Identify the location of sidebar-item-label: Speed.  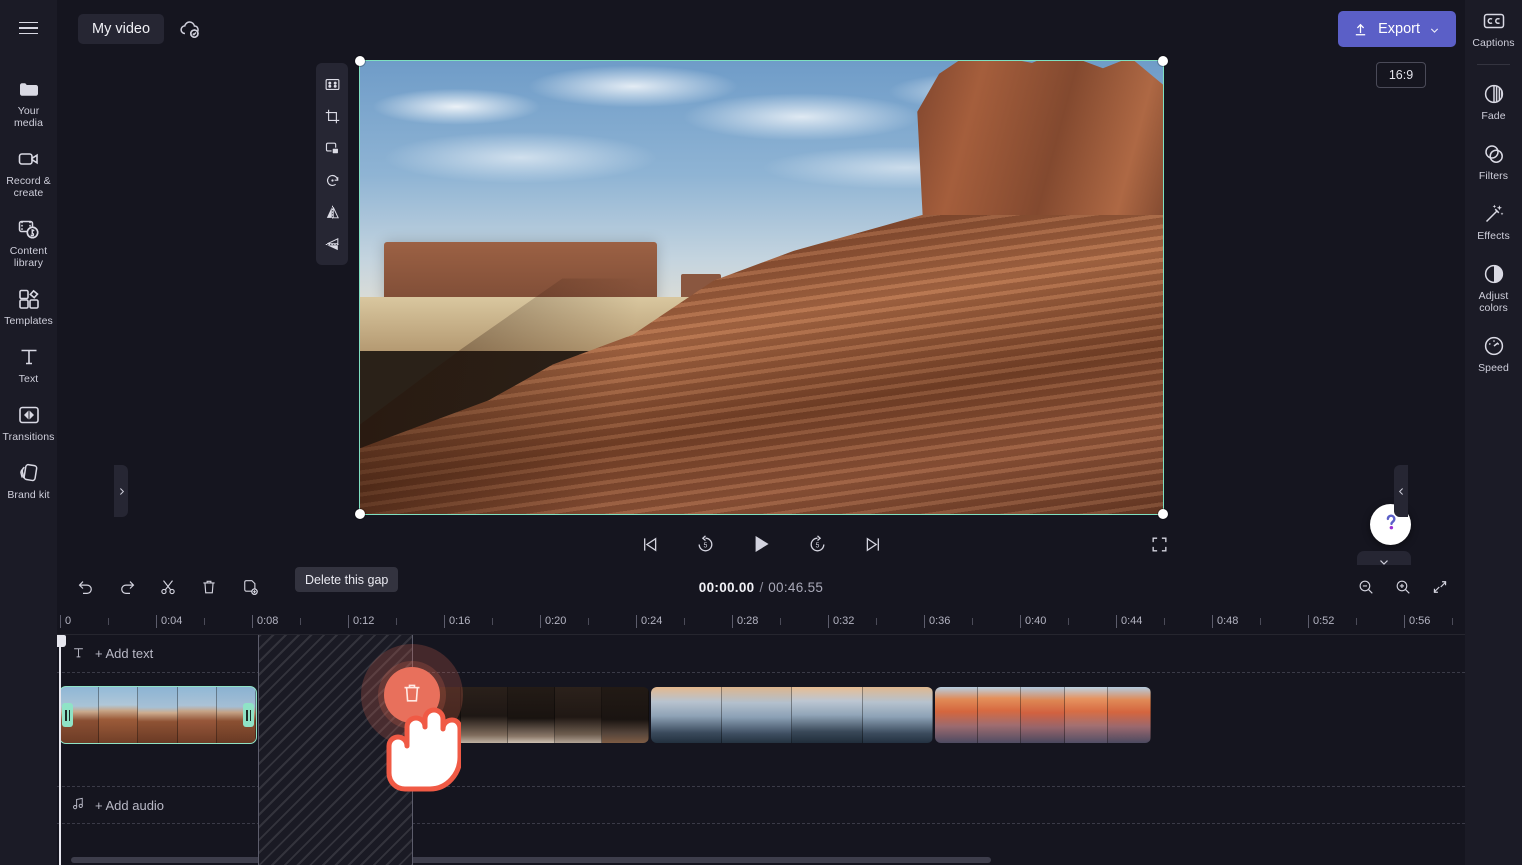
(1493, 368).